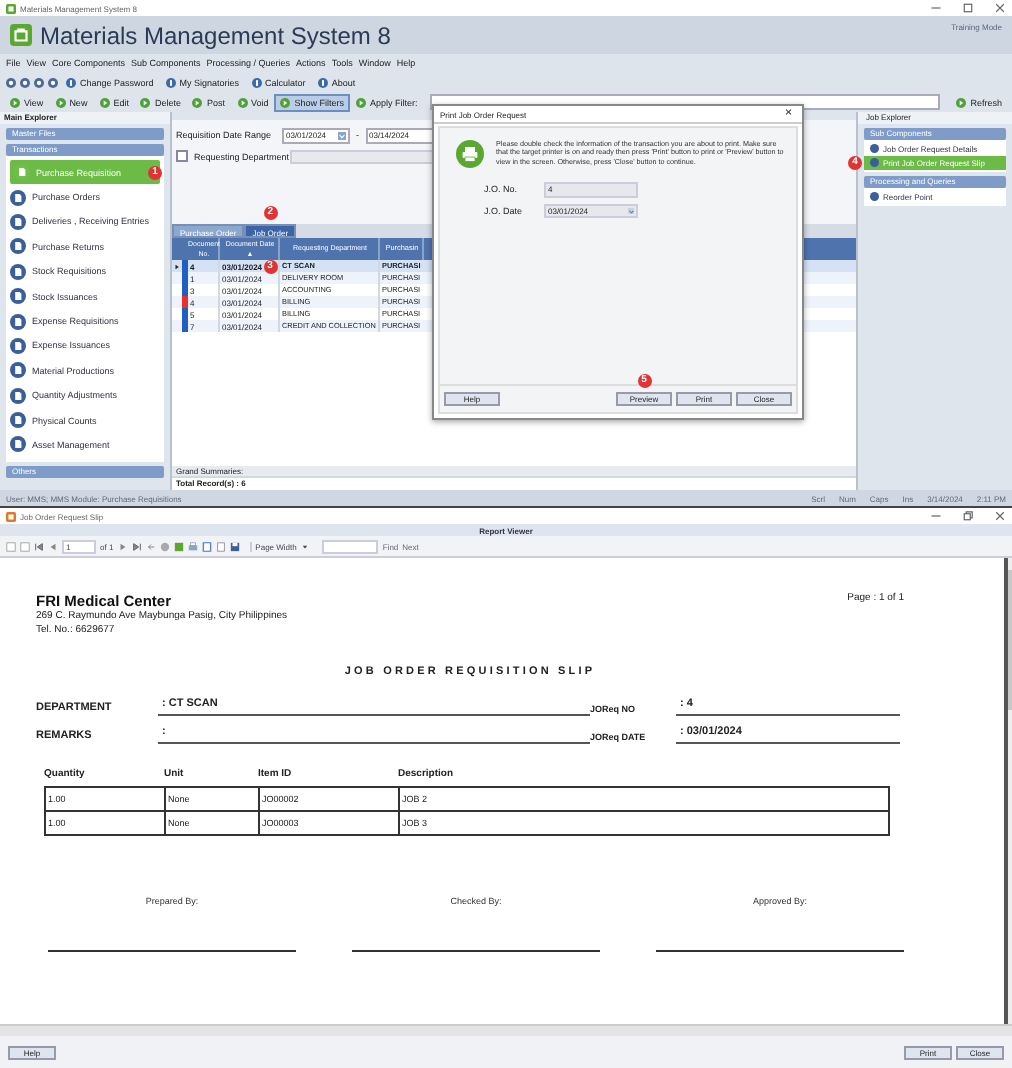  Describe the element at coordinates (53, 546) in the screenshot. I see `previous-page-icon` at that location.